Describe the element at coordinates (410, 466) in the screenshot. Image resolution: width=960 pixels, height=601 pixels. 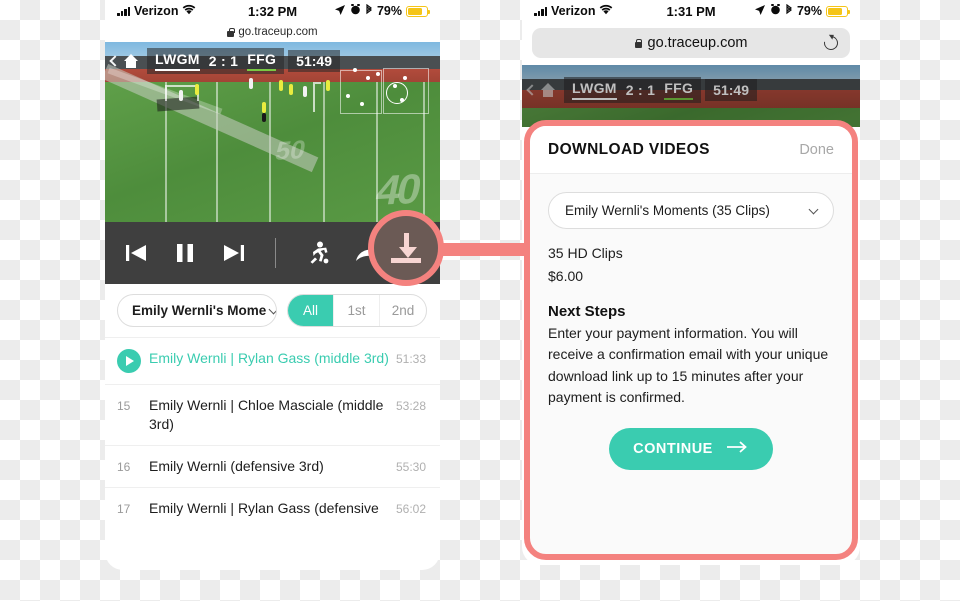
I see `clip-timestamp: 55:30` at that location.